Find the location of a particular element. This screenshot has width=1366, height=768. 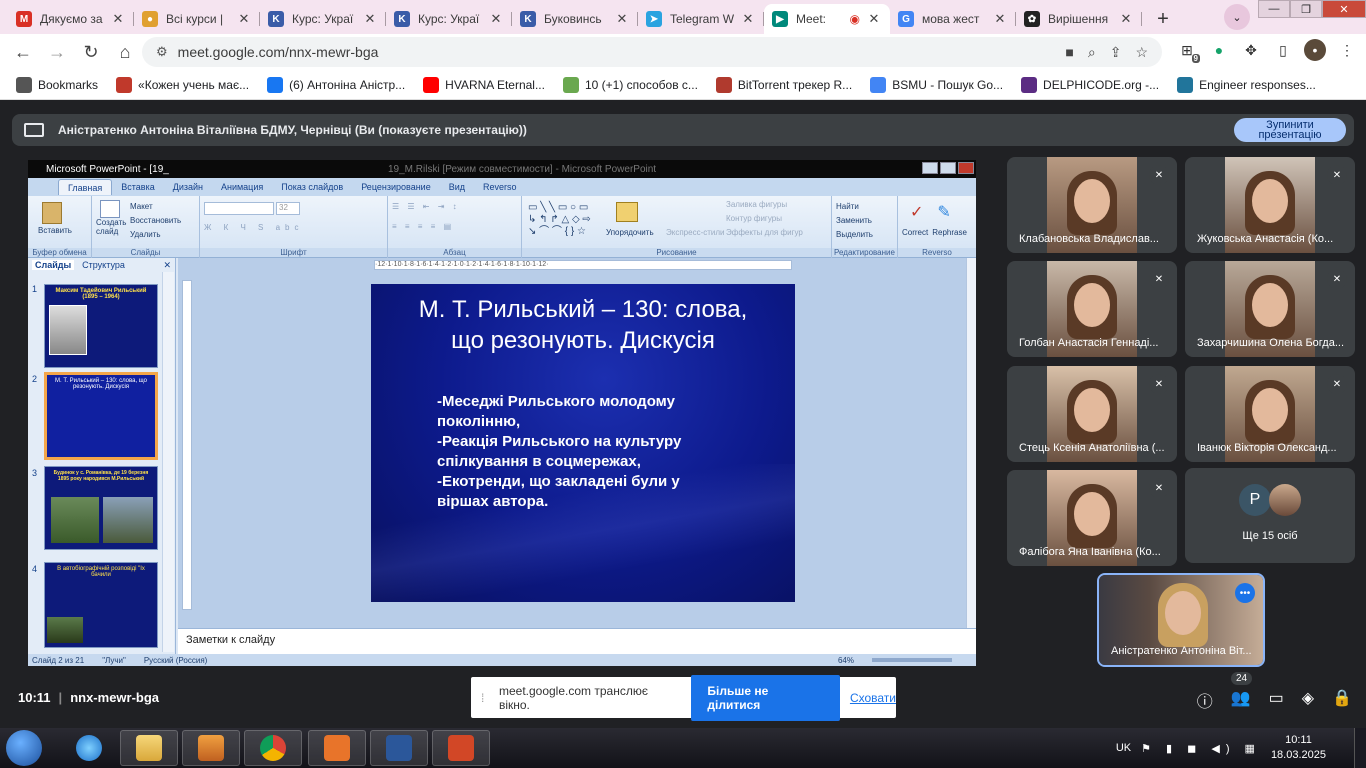

canvas-scrollbar is located at coordinates (971, 443).